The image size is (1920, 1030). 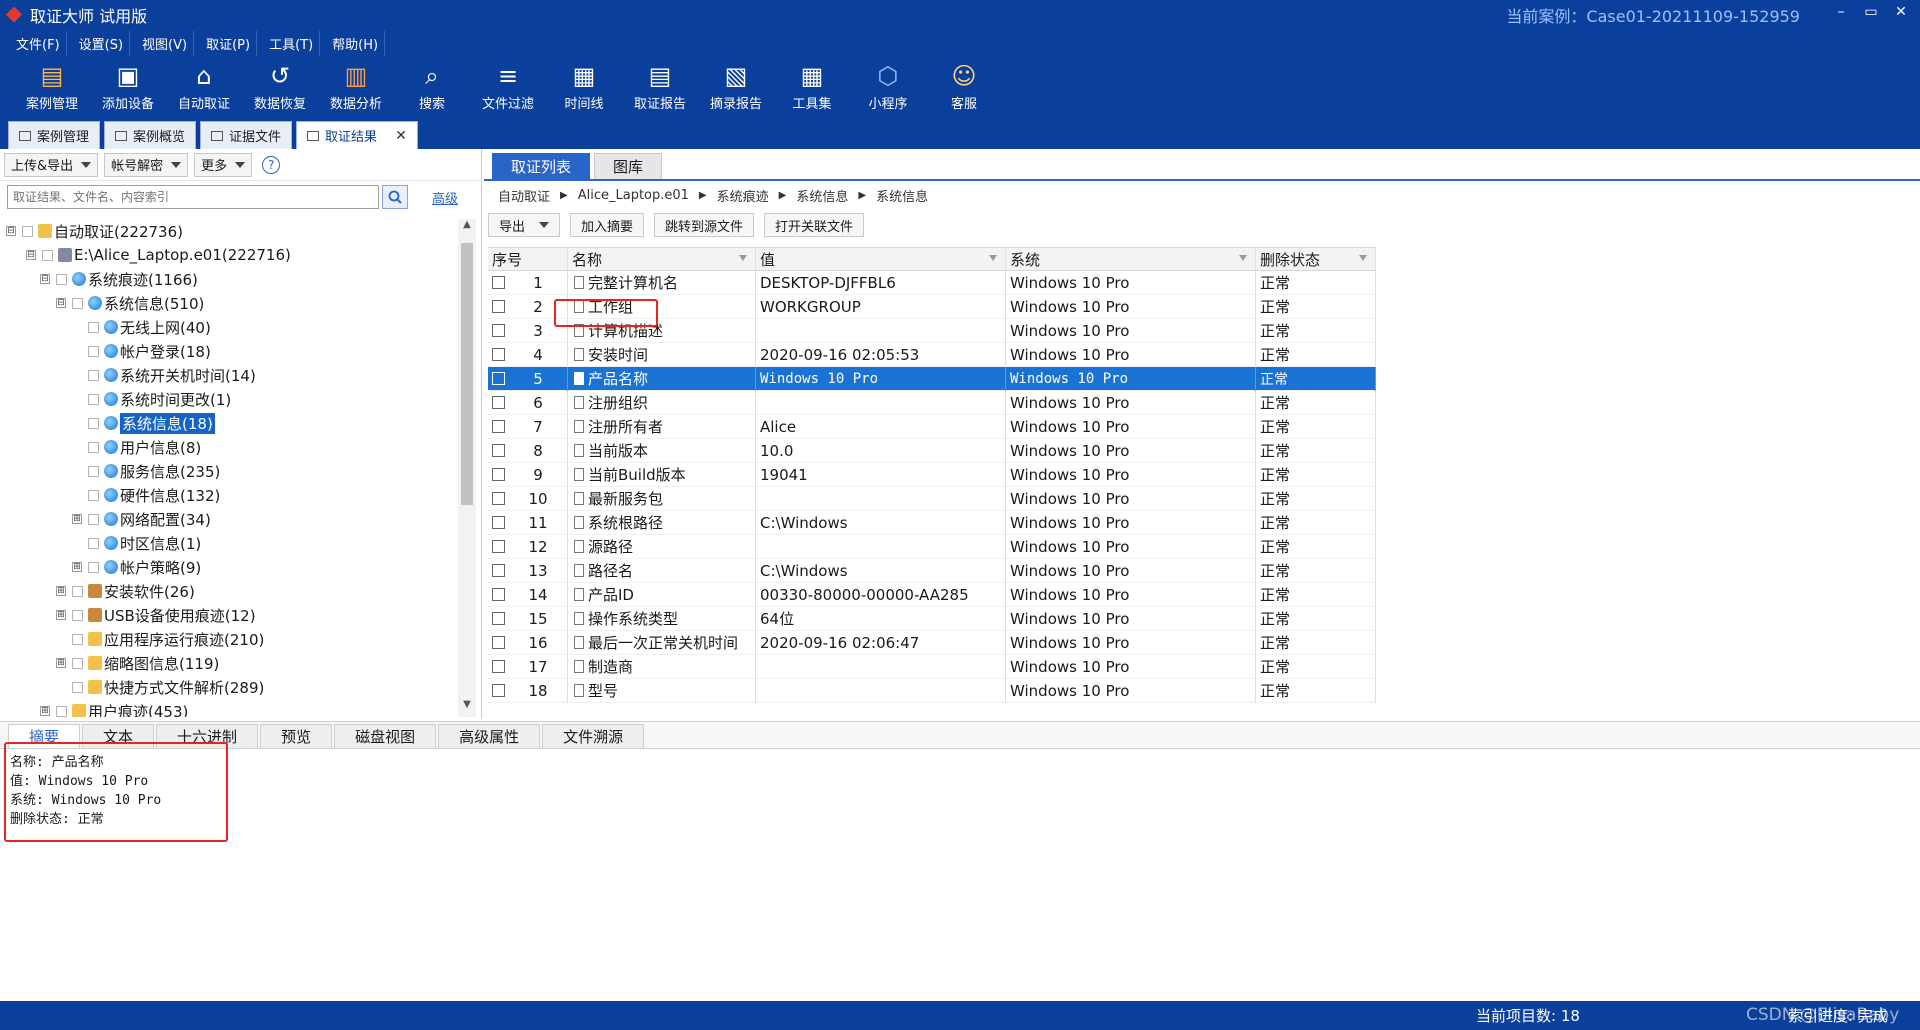 What do you see at coordinates (229, 327) in the screenshot?
I see `tree-node: 无线上网(40)` at bounding box center [229, 327].